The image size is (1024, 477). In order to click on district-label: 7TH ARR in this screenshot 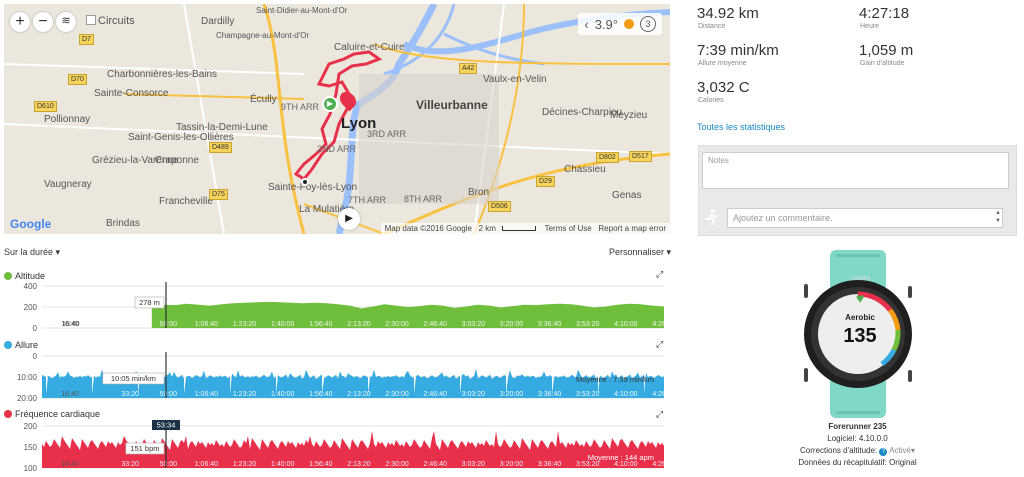, I will do `click(367, 200)`.